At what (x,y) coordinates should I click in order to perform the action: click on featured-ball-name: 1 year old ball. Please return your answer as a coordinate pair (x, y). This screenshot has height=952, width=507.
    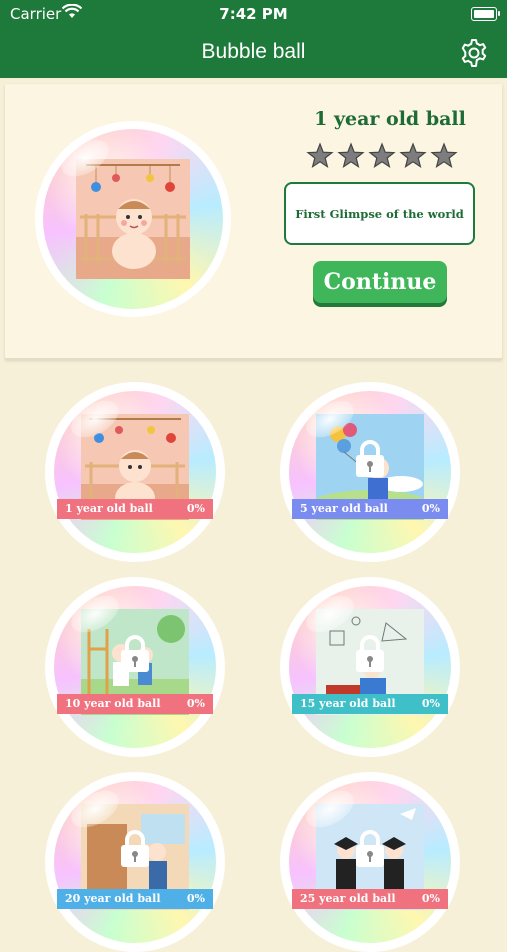
    Looking at the image, I should click on (390, 119).